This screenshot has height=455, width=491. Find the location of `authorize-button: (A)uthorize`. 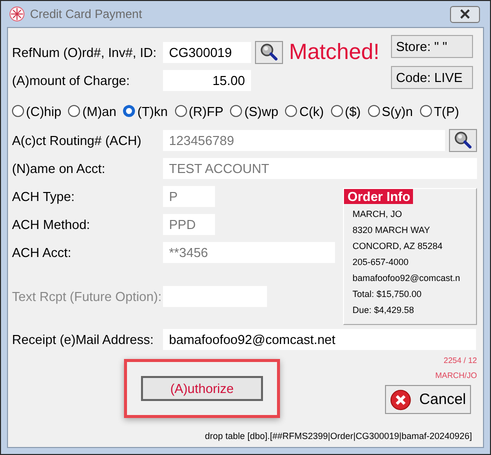

authorize-button: (A)uthorize is located at coordinates (202, 388).